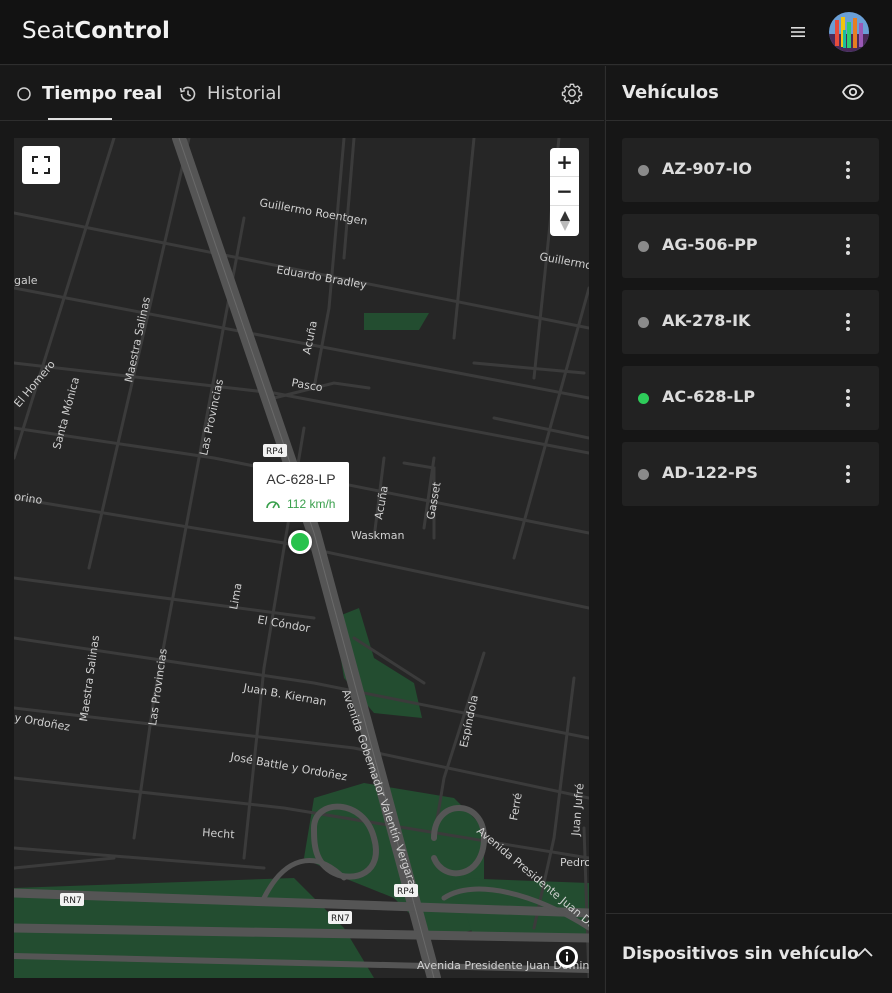 Image resolution: width=892 pixels, height=993 pixels. I want to click on vehicle-item: AK-278-IK, so click(750, 322).